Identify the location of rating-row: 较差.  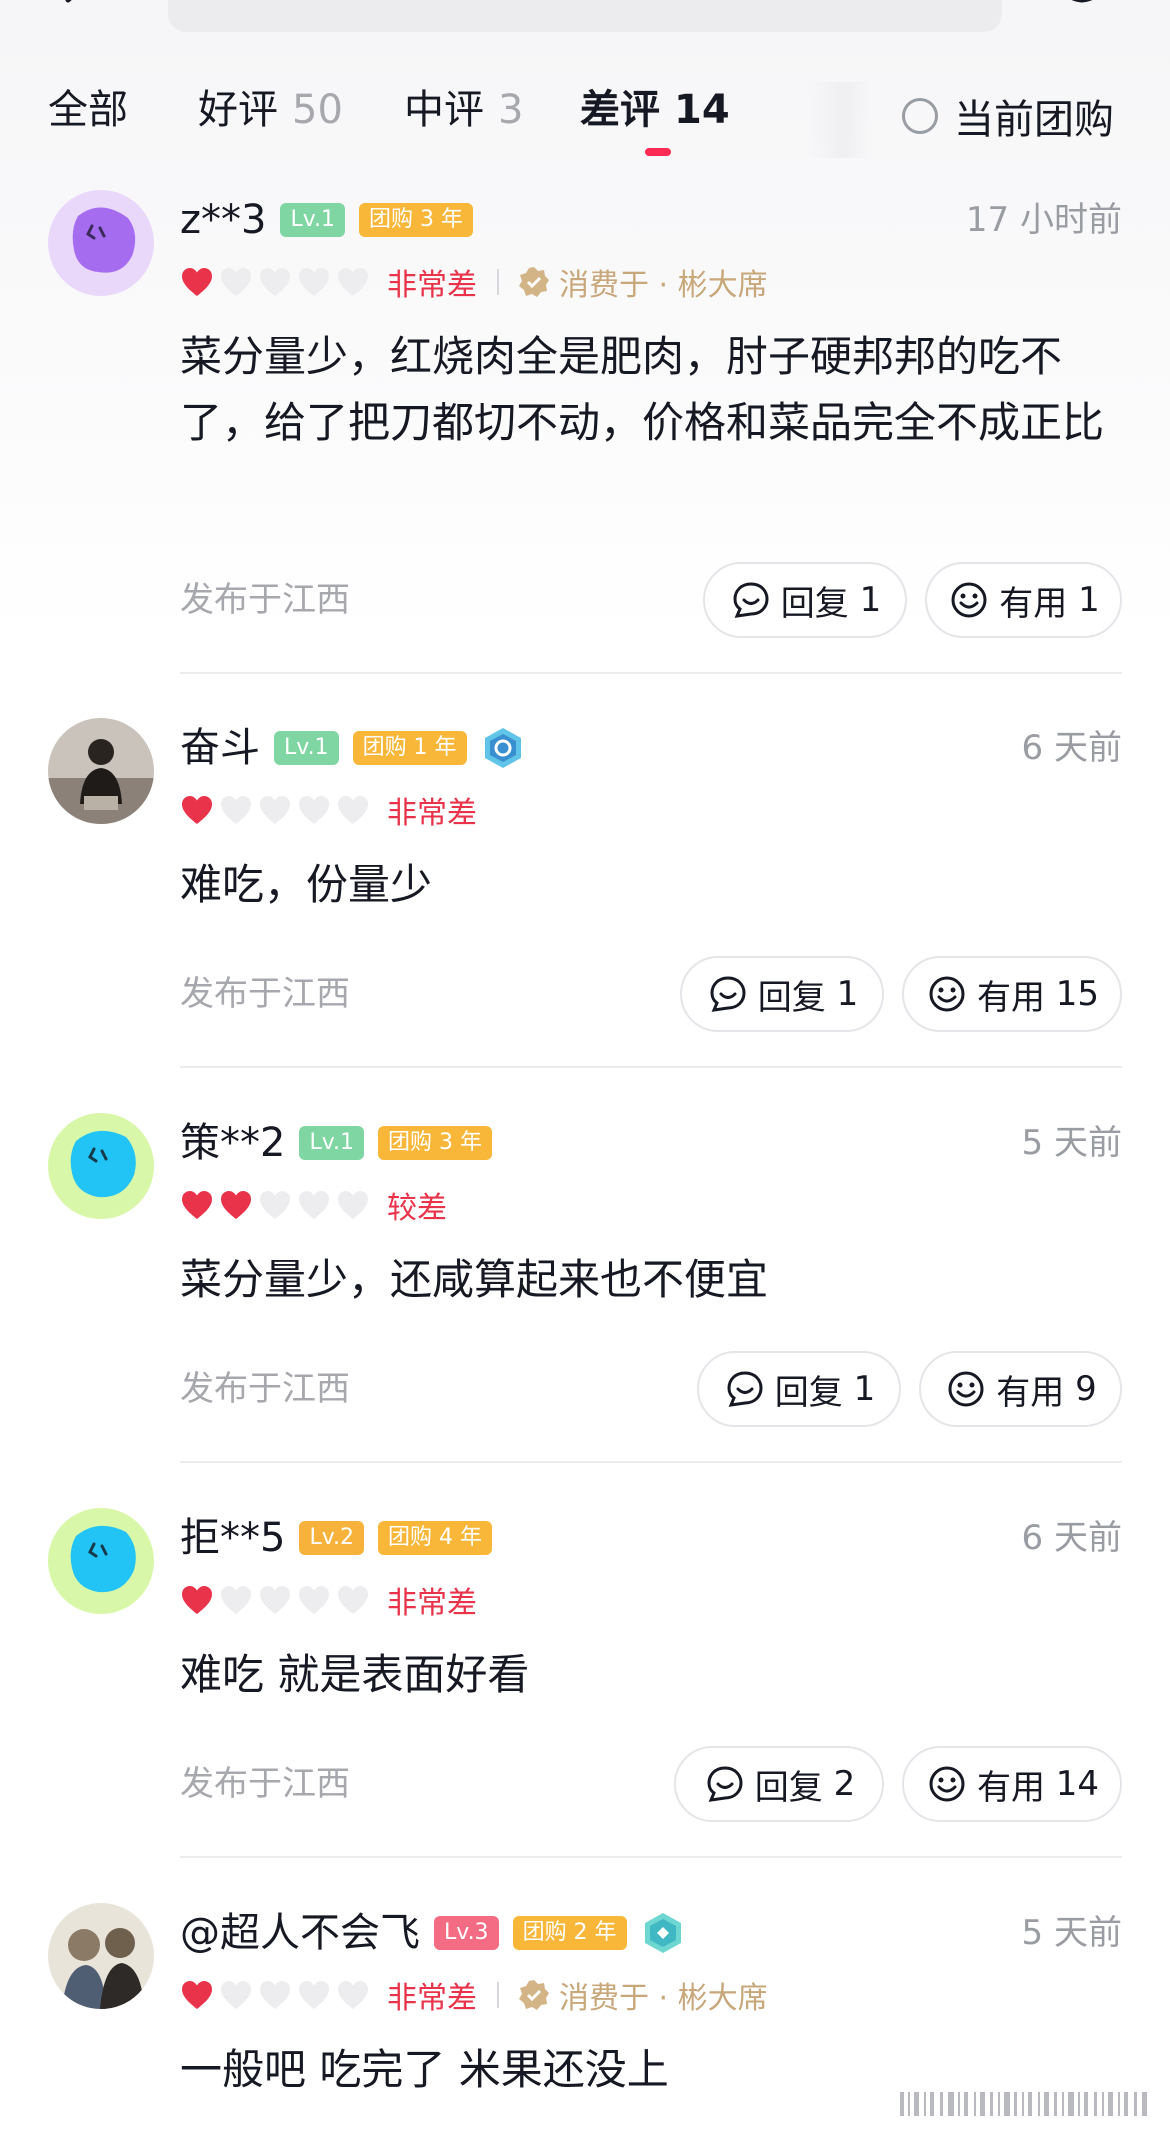
(313, 1205).